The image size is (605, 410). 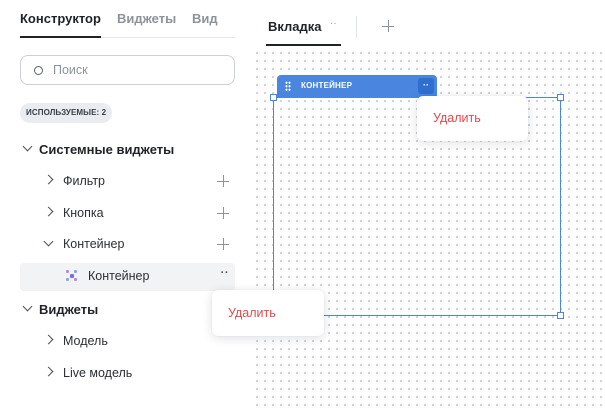 What do you see at coordinates (107, 149) in the screenshot?
I see `tree-group-label: Системные виджеты` at bounding box center [107, 149].